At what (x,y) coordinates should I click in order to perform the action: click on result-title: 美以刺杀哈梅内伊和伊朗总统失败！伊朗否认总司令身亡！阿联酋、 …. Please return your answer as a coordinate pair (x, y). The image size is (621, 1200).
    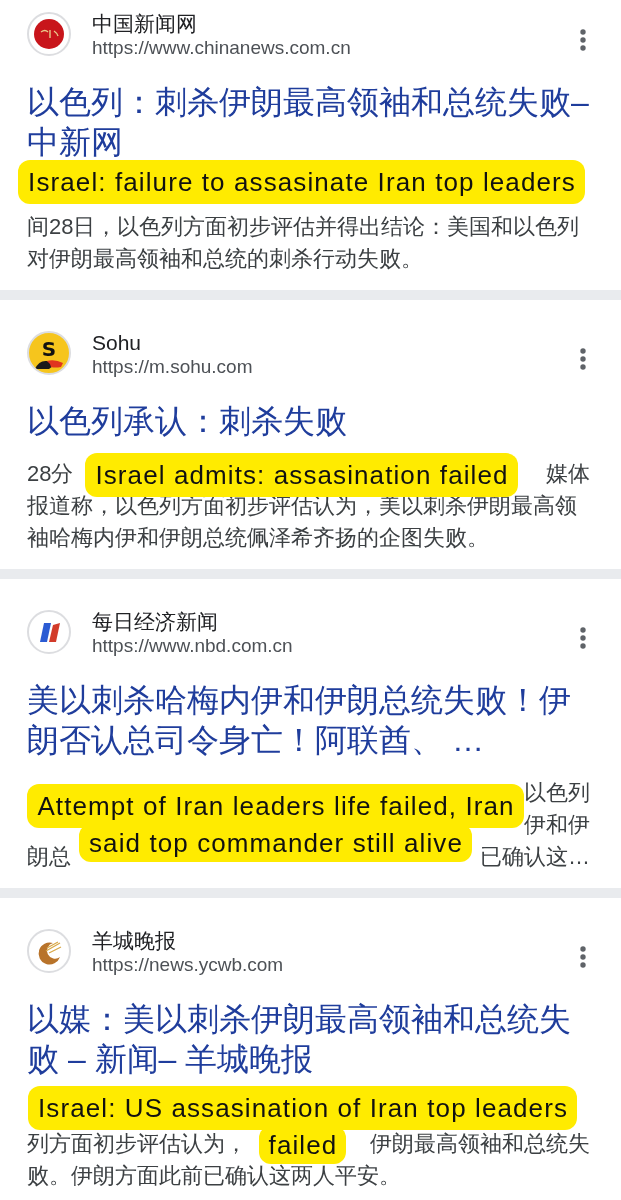
    Looking at the image, I should click on (310, 720).